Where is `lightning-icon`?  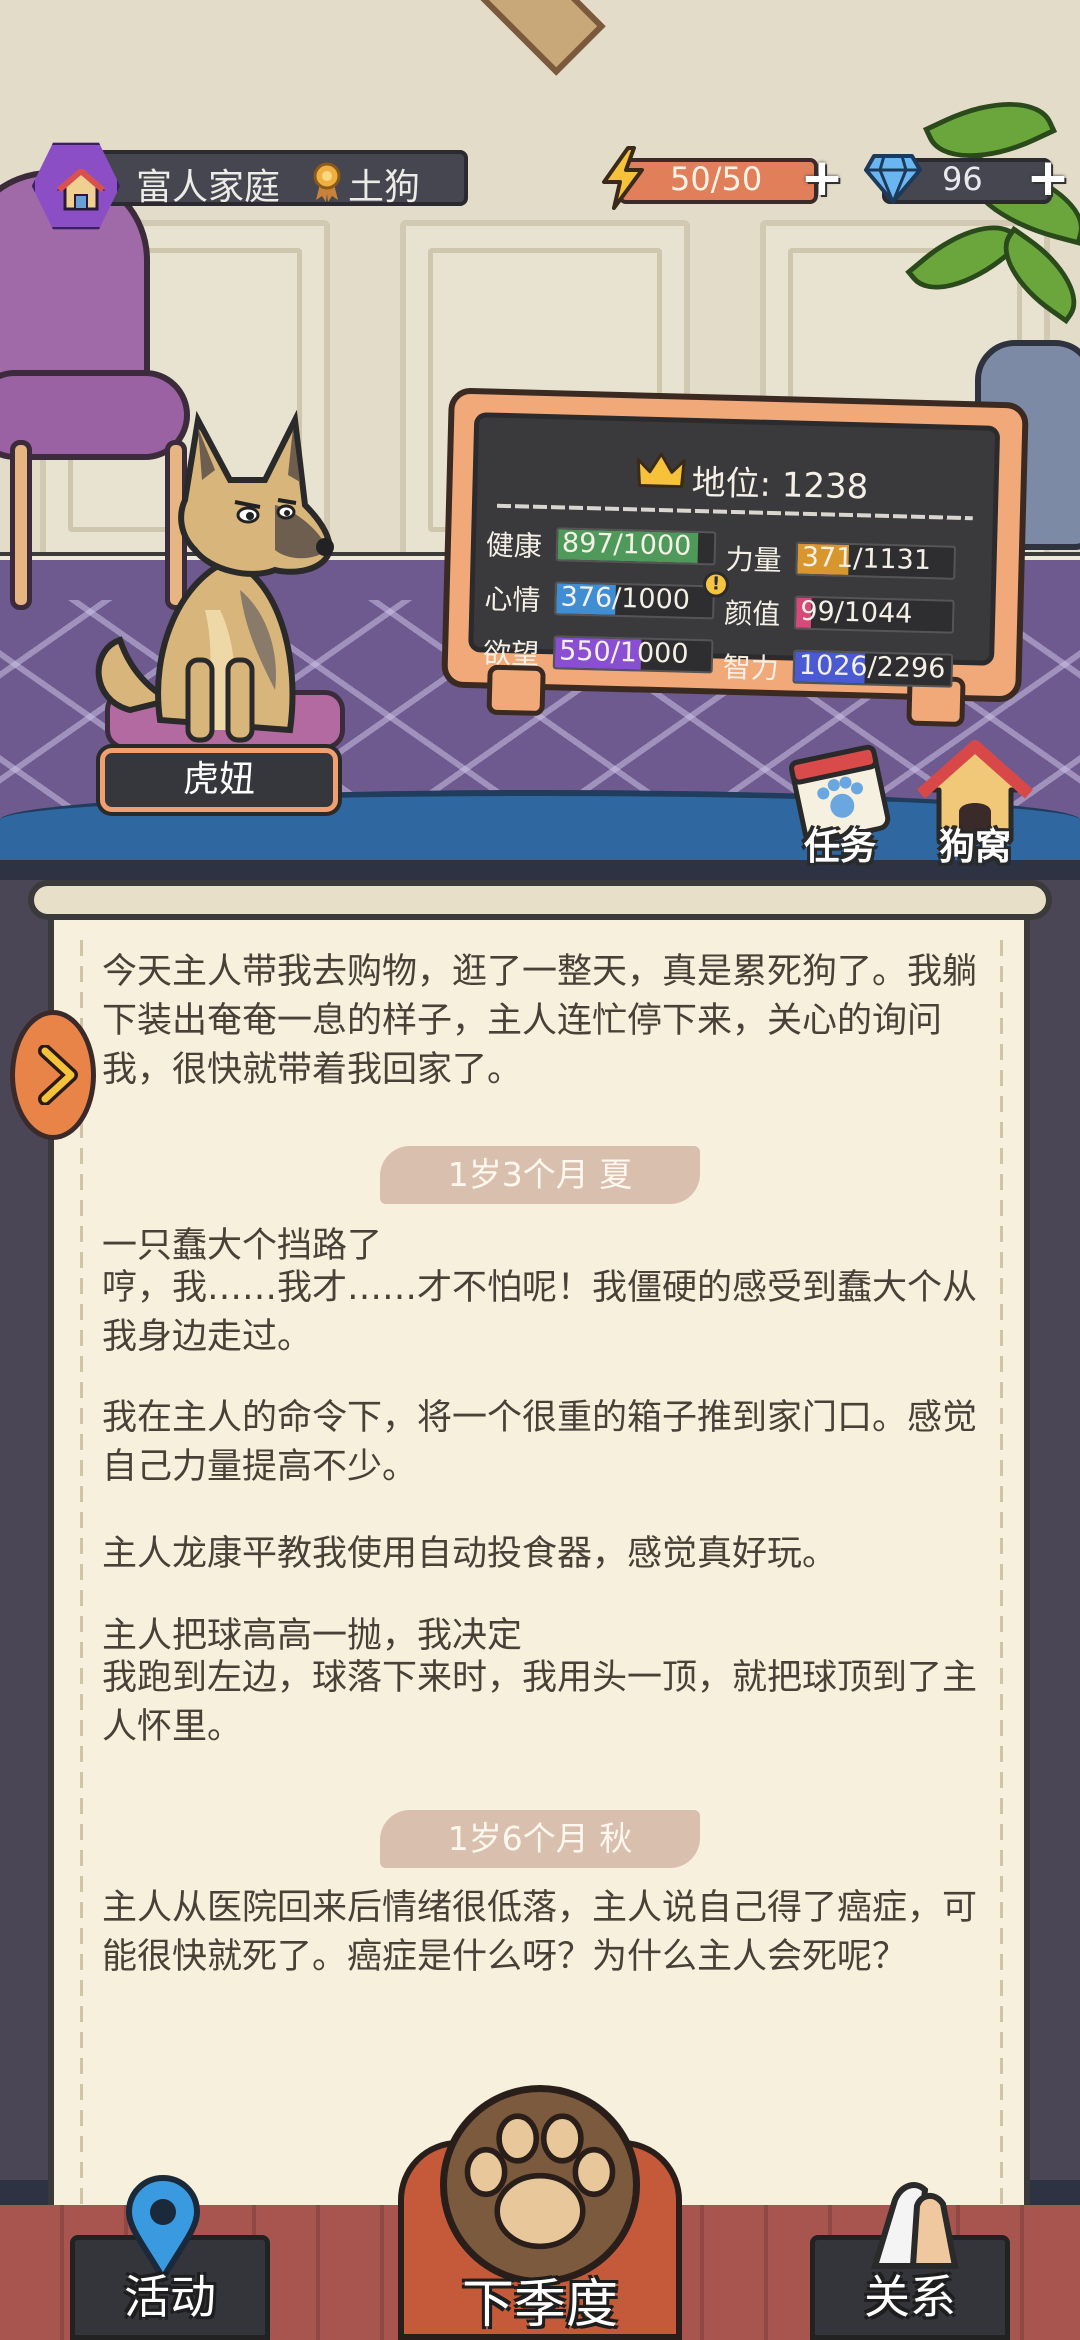 lightning-icon is located at coordinates (623, 178).